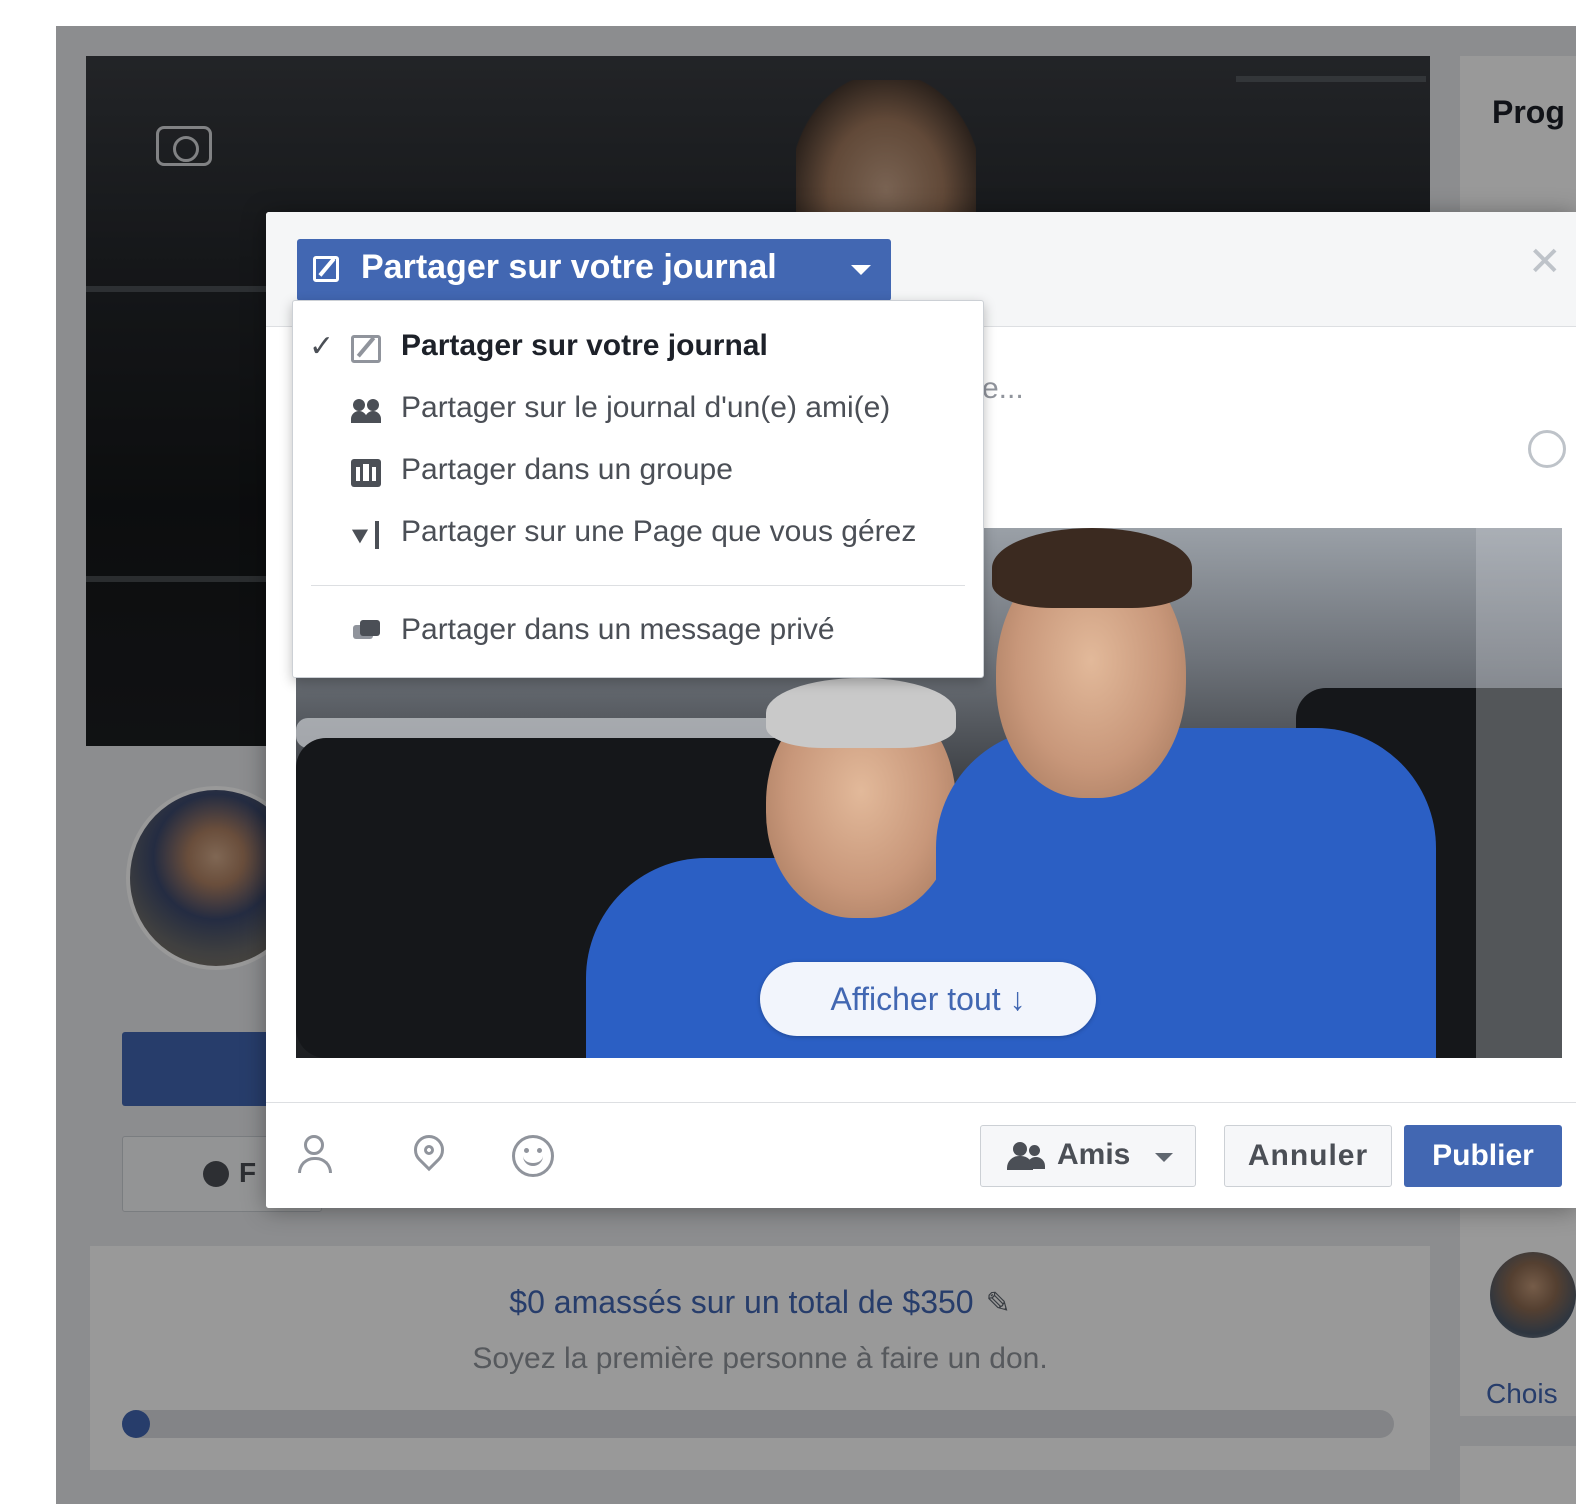 The width and height of the screenshot is (1576, 1504). Describe the element at coordinates (429, 1151) in the screenshot. I see `location-pin-icon` at that location.